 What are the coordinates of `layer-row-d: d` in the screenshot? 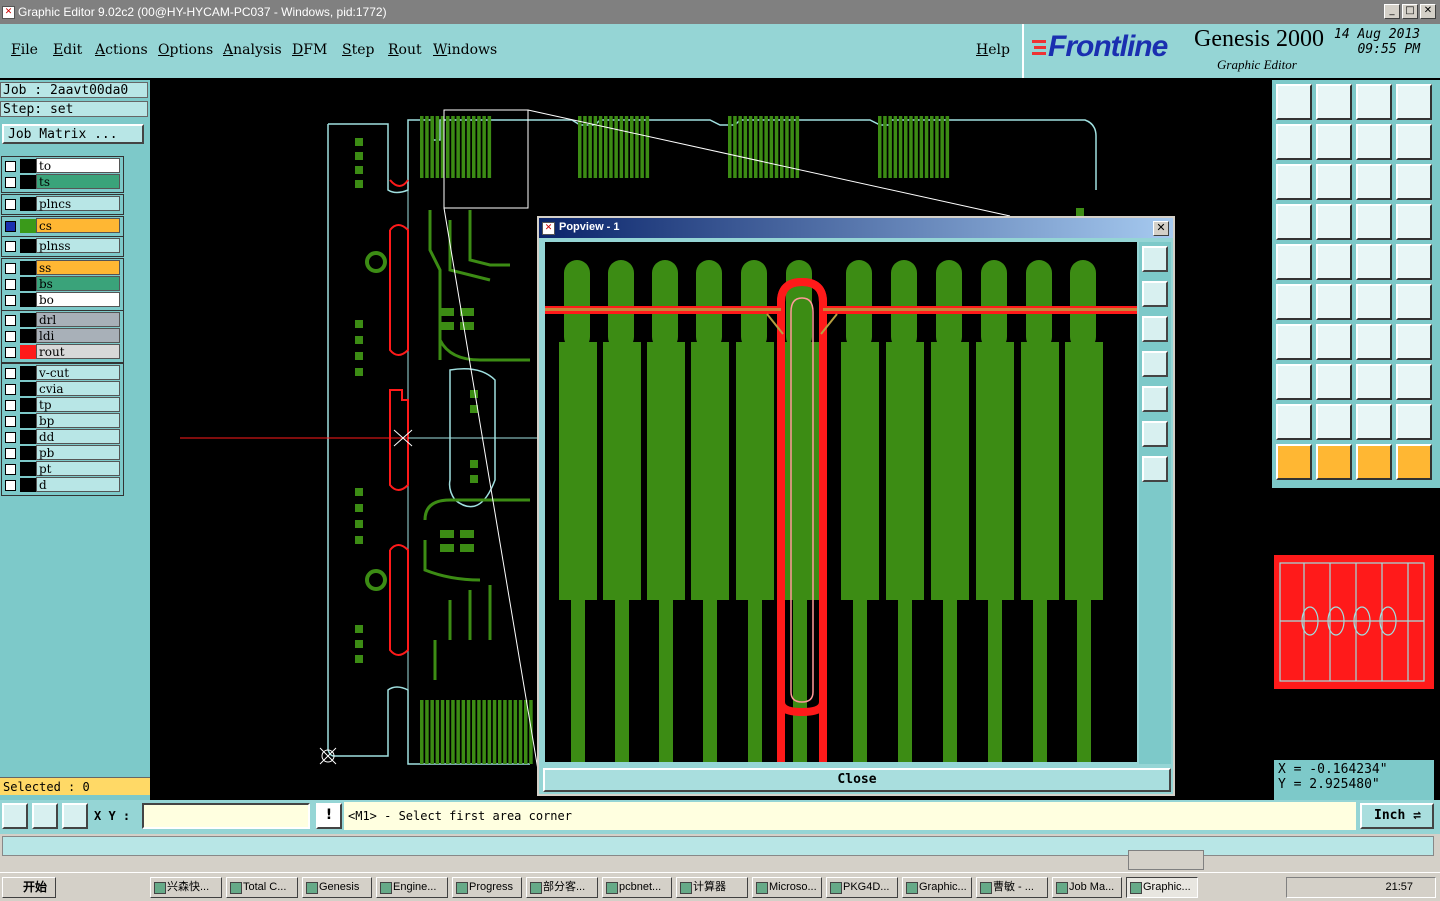 It's located at (61, 485).